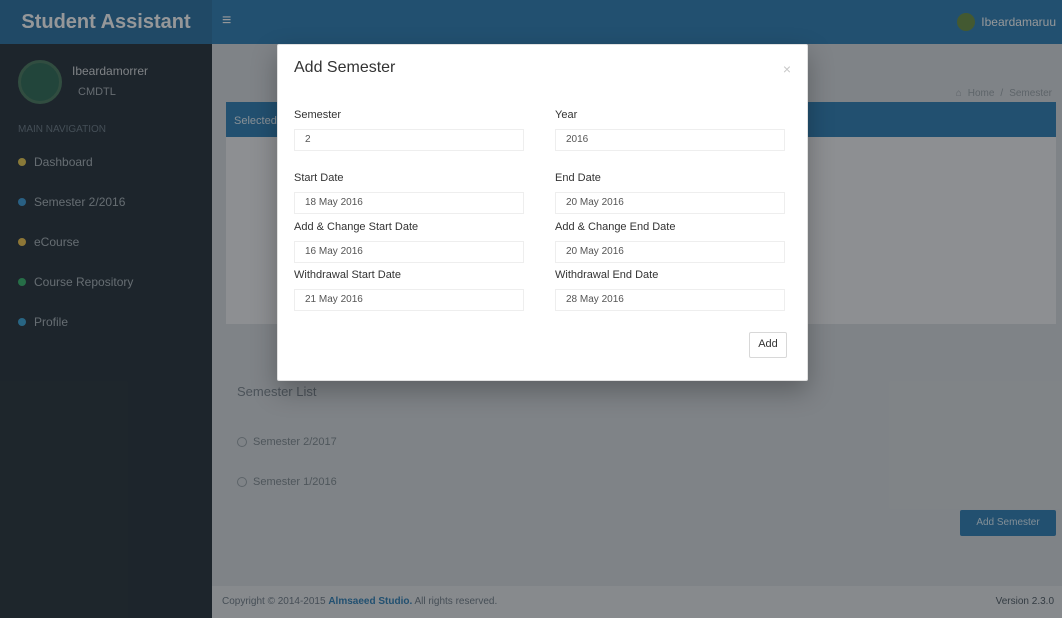  I want to click on add-button: Add, so click(768, 345).